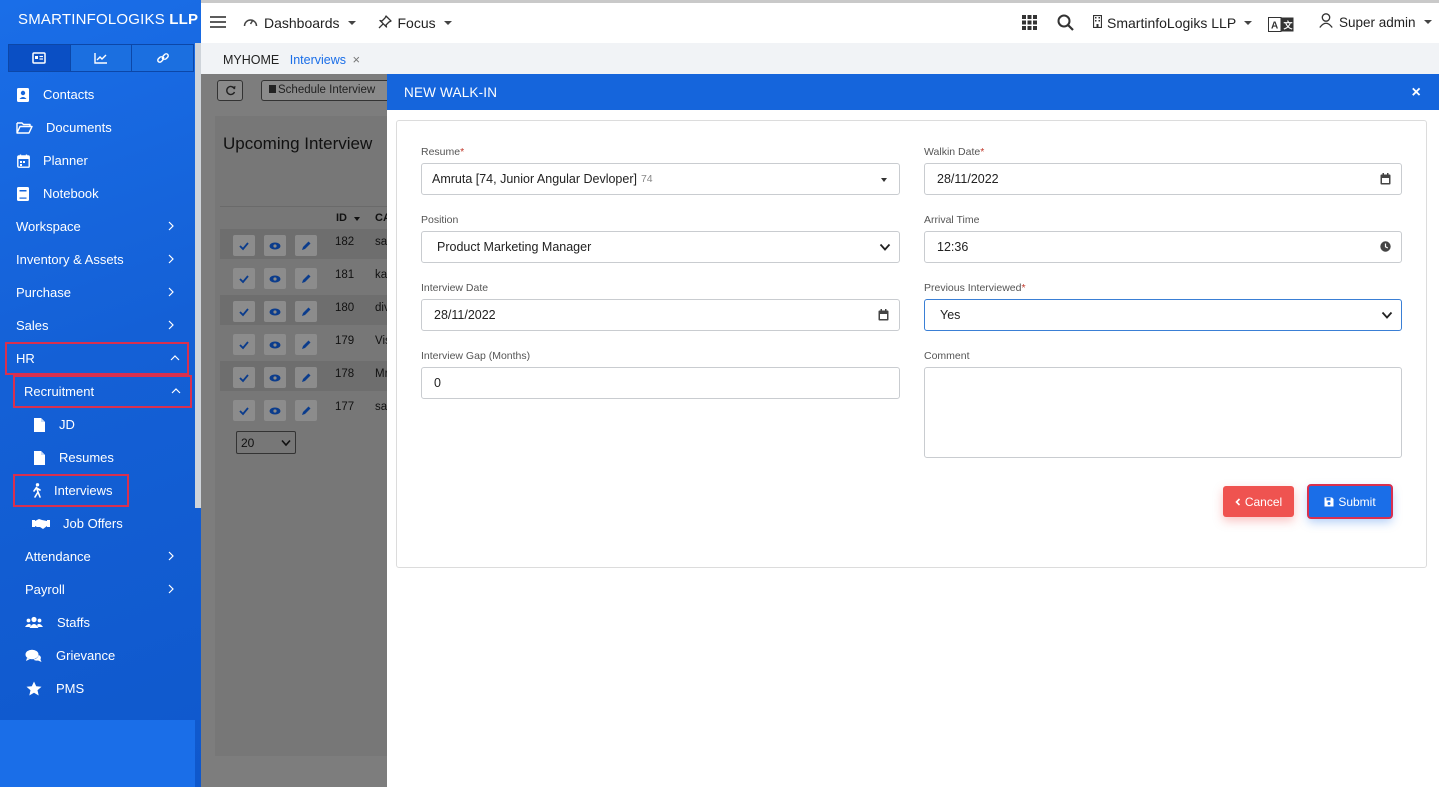 This screenshot has width=1439, height=787. What do you see at coordinates (1416, 93) in the screenshot?
I see `close-icon: ×` at bounding box center [1416, 93].